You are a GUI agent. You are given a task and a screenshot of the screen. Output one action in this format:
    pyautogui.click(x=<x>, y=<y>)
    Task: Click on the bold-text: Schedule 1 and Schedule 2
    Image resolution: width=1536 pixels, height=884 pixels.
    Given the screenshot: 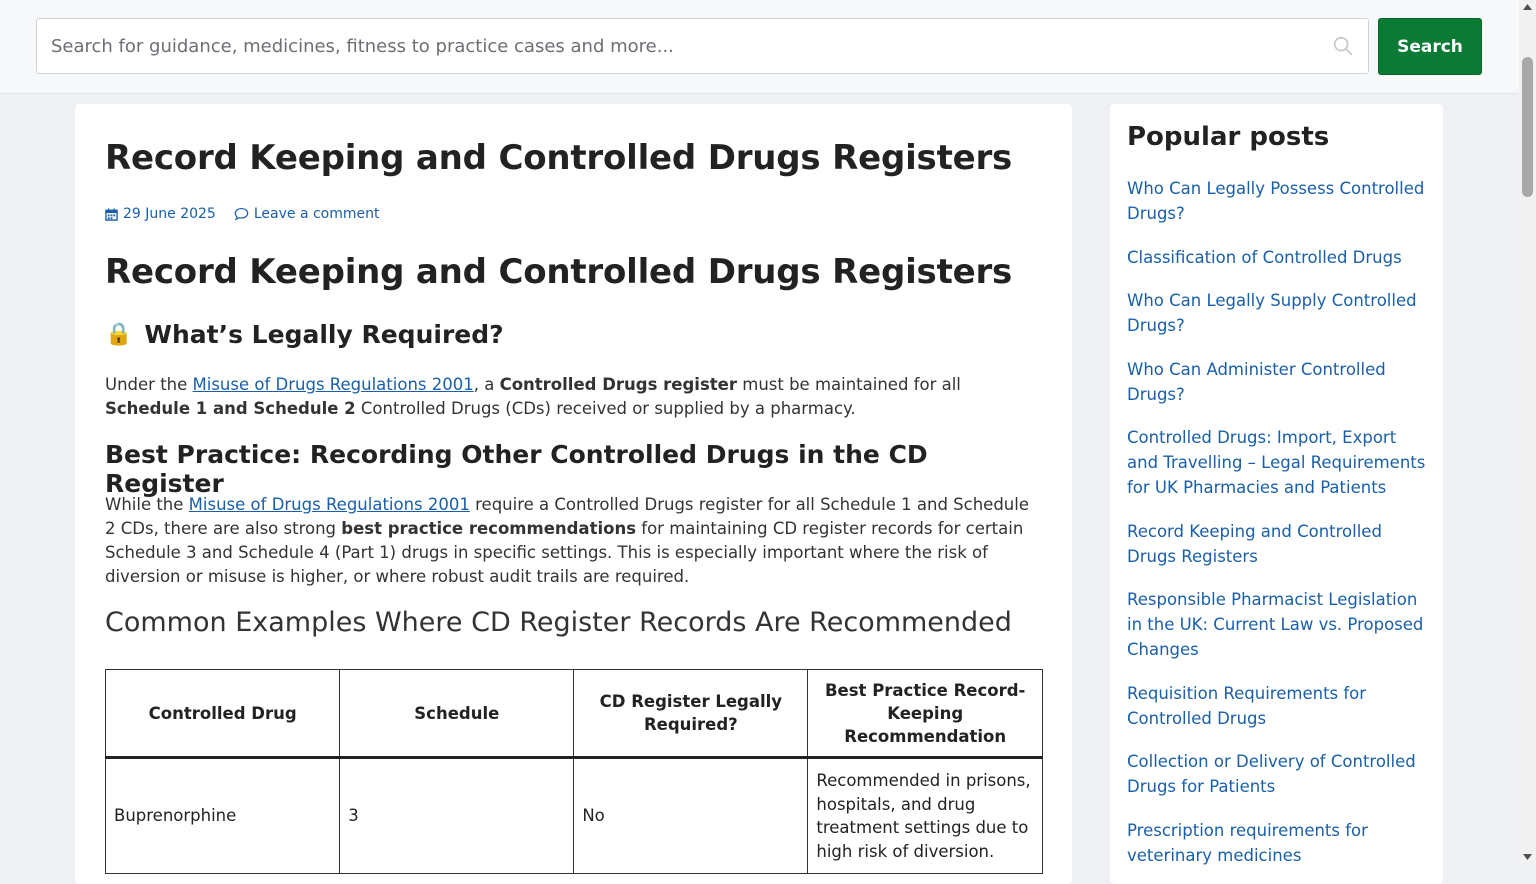 What is the action you would take?
    pyautogui.click(x=230, y=408)
    